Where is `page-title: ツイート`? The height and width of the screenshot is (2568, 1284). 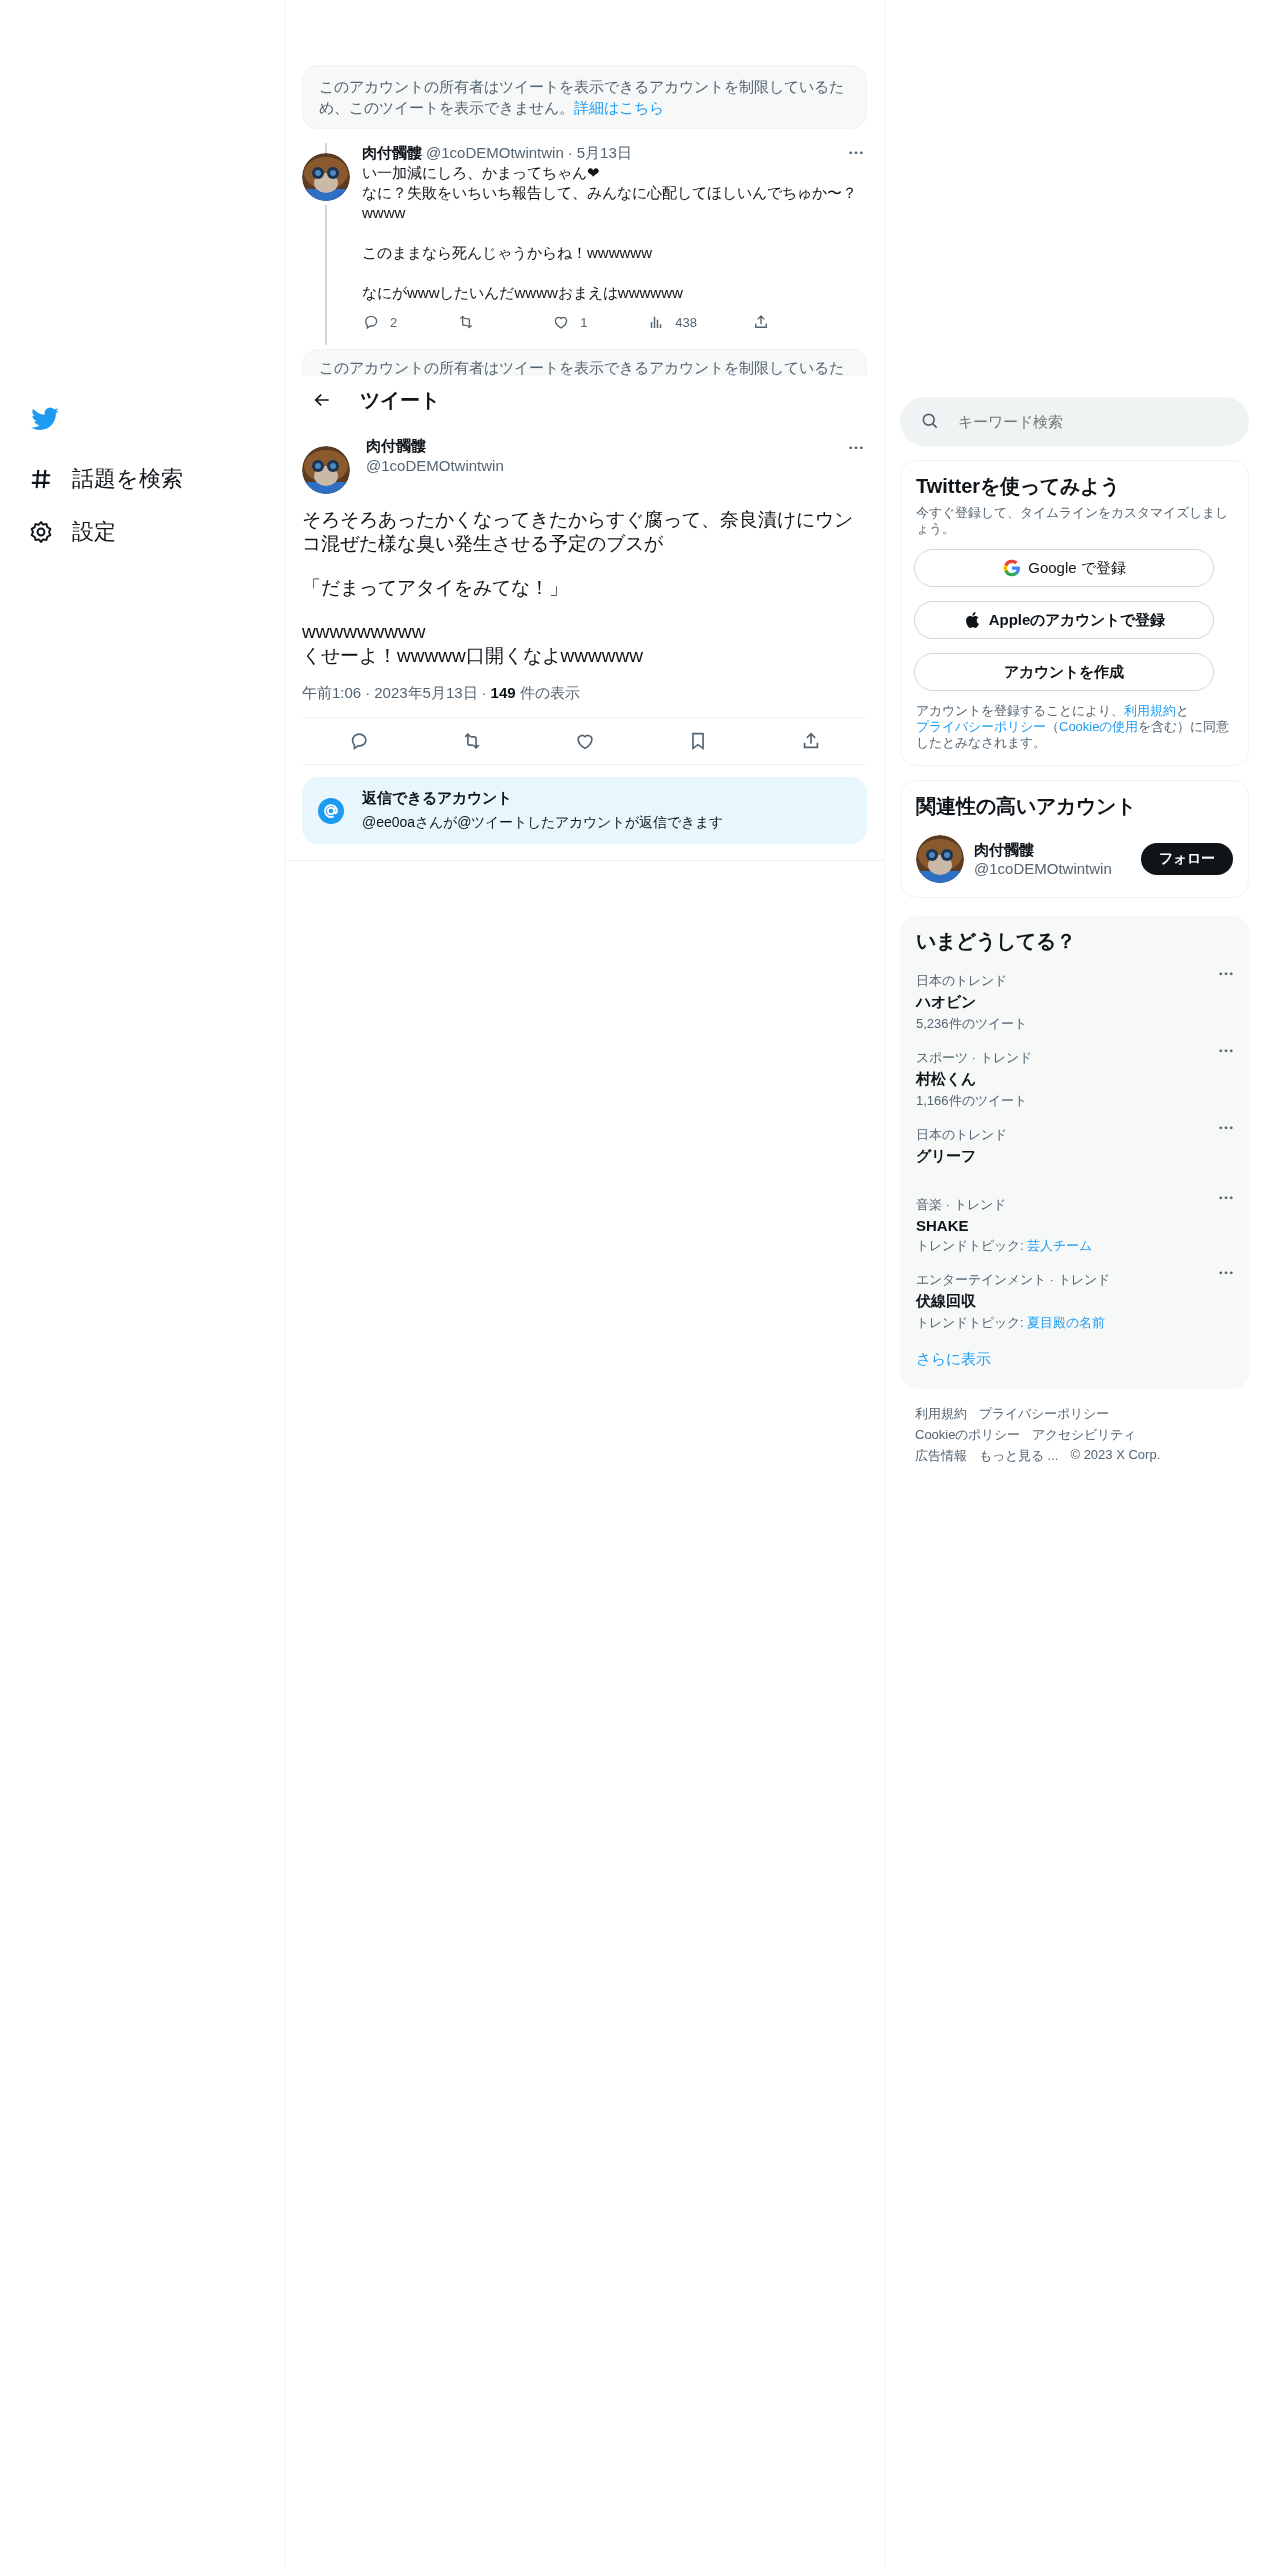 page-title: ツイート is located at coordinates (400, 400).